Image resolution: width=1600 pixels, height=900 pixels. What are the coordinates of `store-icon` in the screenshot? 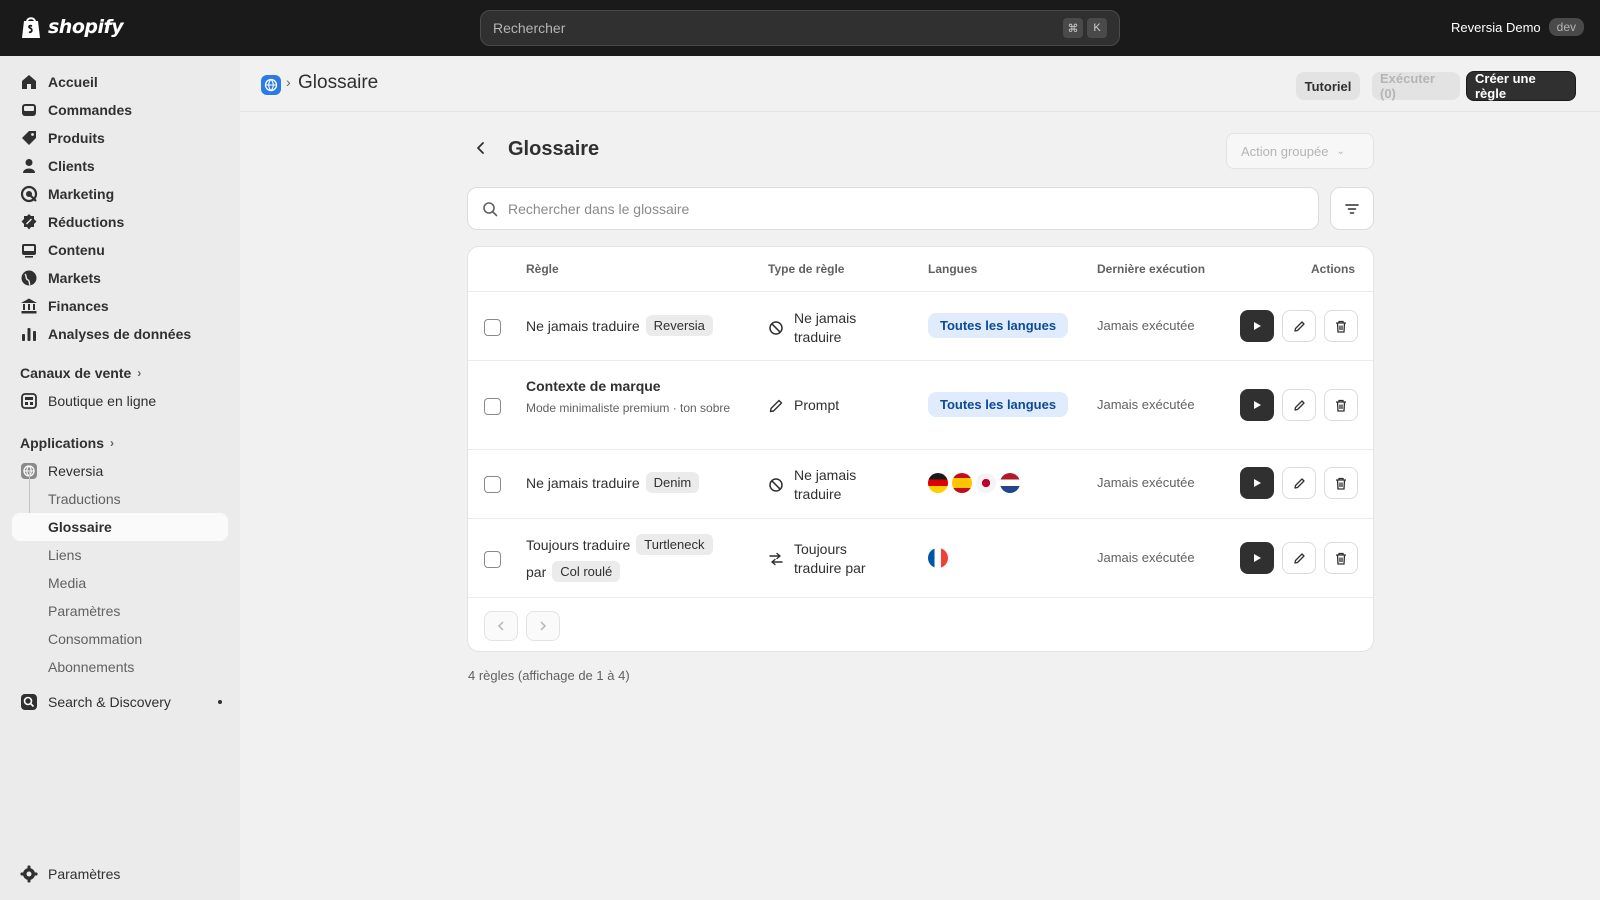 It's located at (29, 401).